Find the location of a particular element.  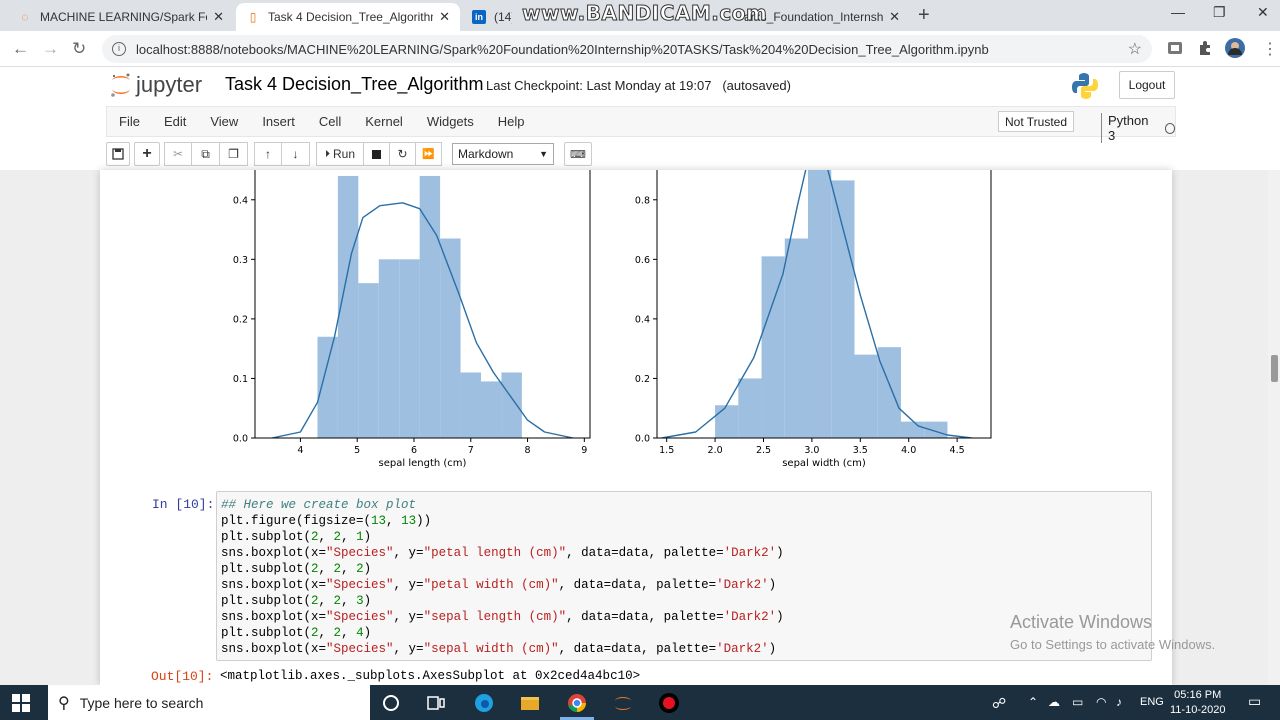

wifi-icon: ◠ is located at coordinates (1101, 702).